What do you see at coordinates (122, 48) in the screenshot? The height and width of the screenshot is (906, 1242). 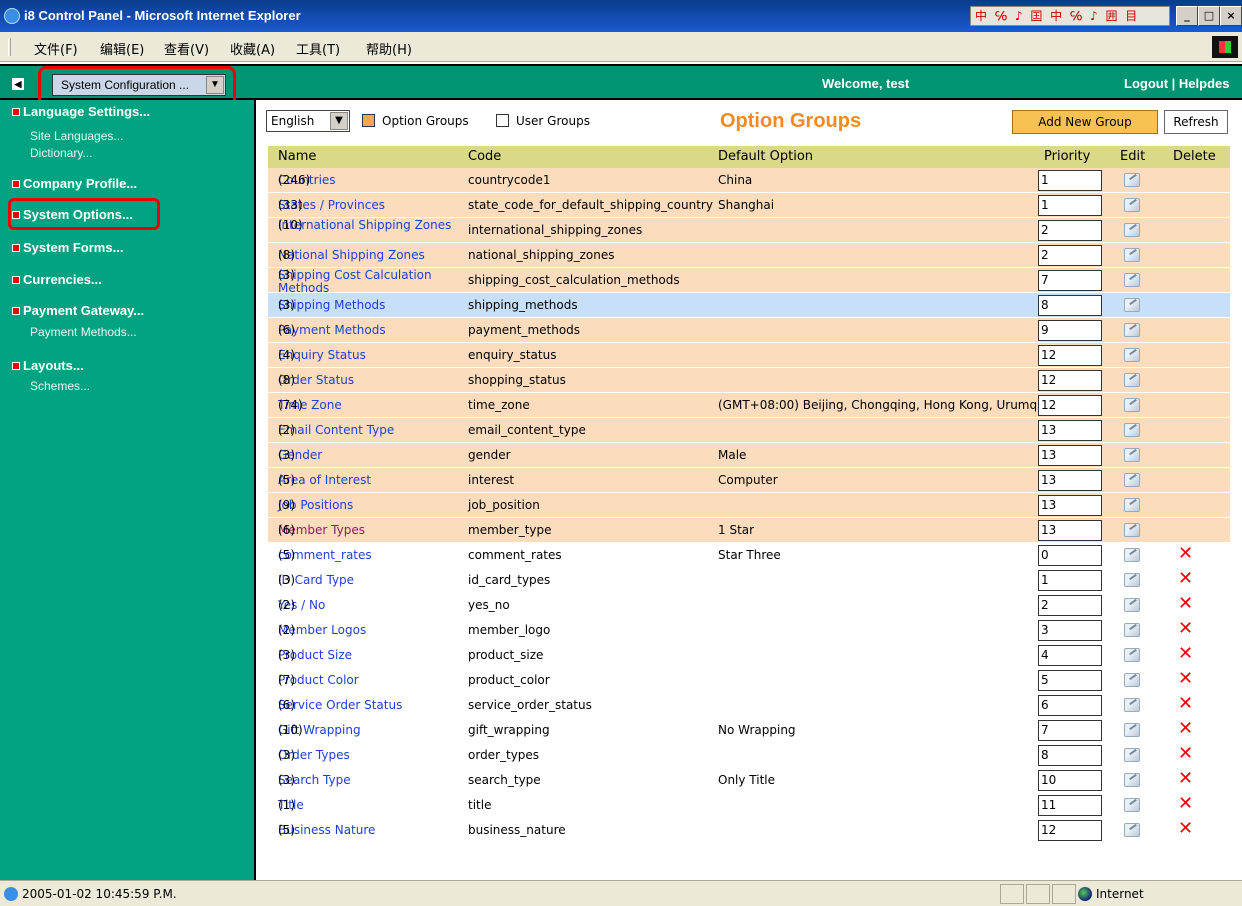 I see `menu-edit: 编辑(E)` at bounding box center [122, 48].